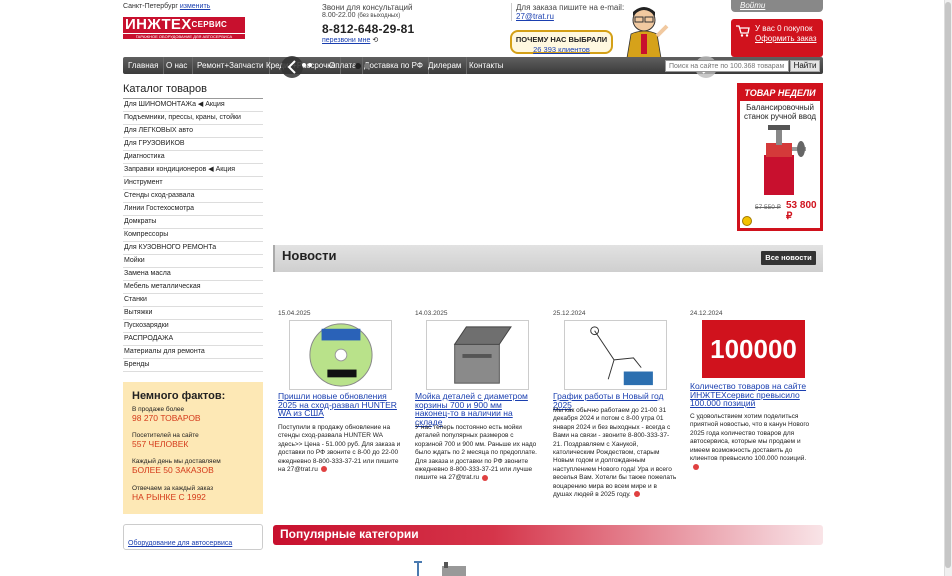 The height and width of the screenshot is (576, 952). Describe the element at coordinates (180, 543) in the screenshot. I see `equipment-link: Оборудование для автосервиса` at that location.